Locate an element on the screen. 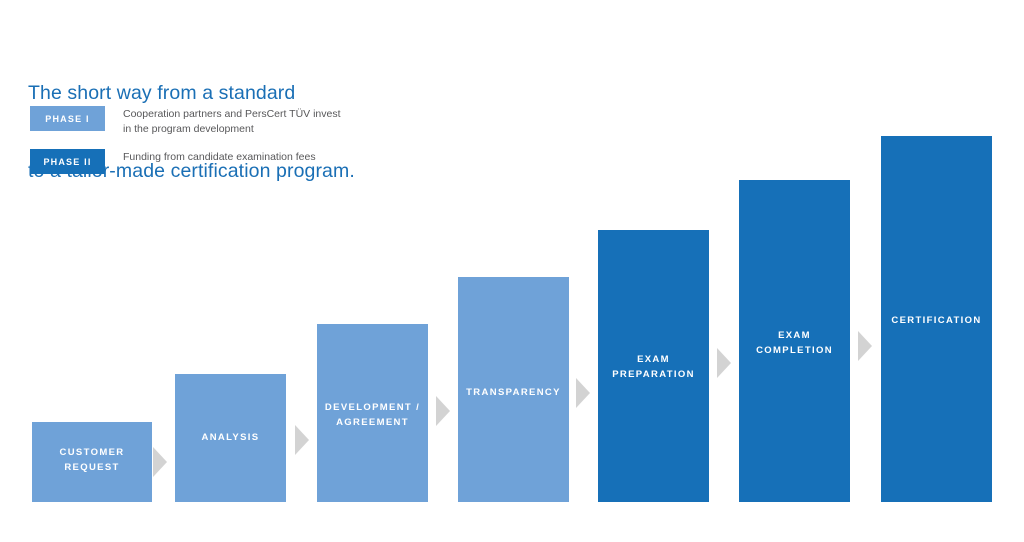 The image size is (1024, 542). step-label-analysis: ANALYSIS is located at coordinates (230, 437).